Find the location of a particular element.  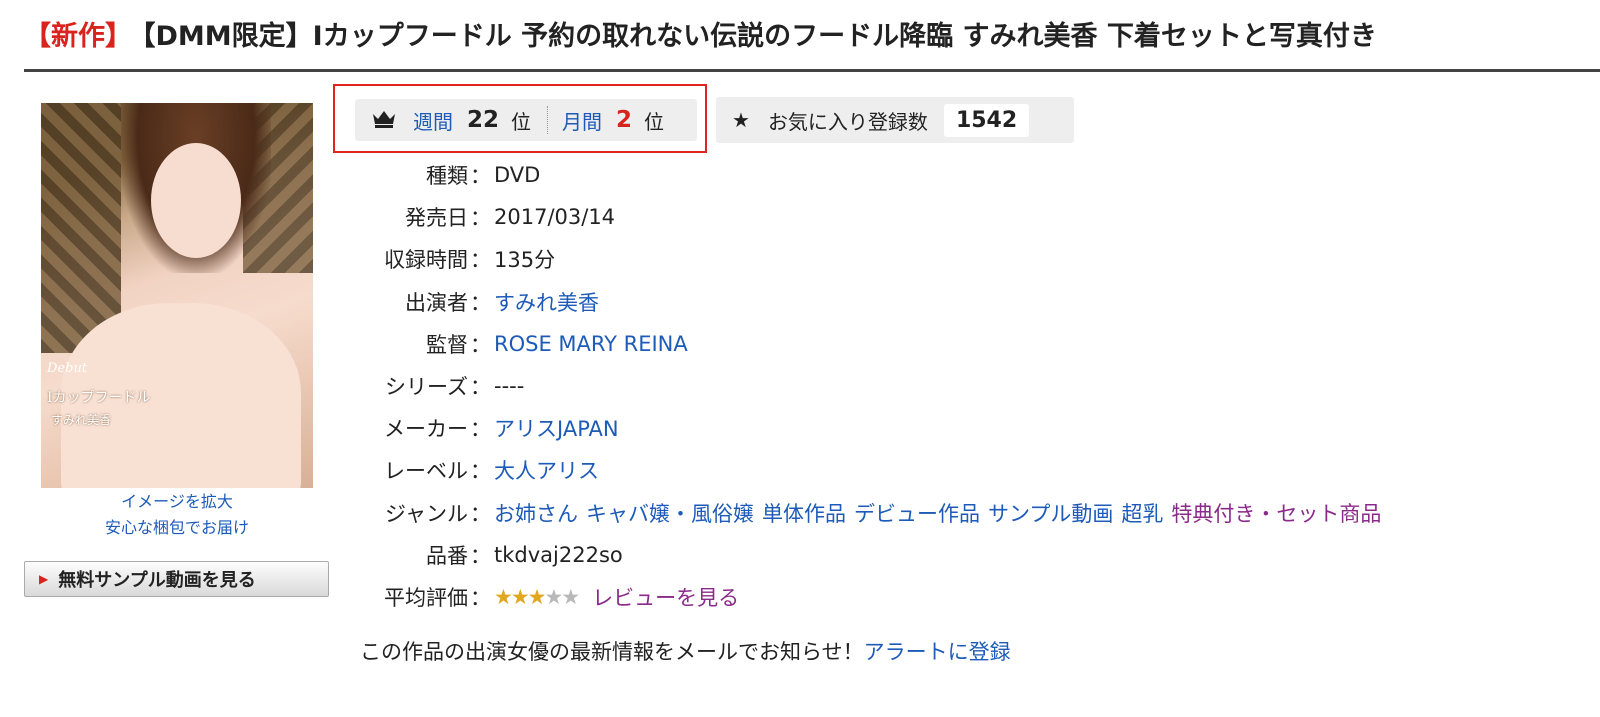

detail-row-cast: 出演者 ： すみれ美香 is located at coordinates (940, 302).